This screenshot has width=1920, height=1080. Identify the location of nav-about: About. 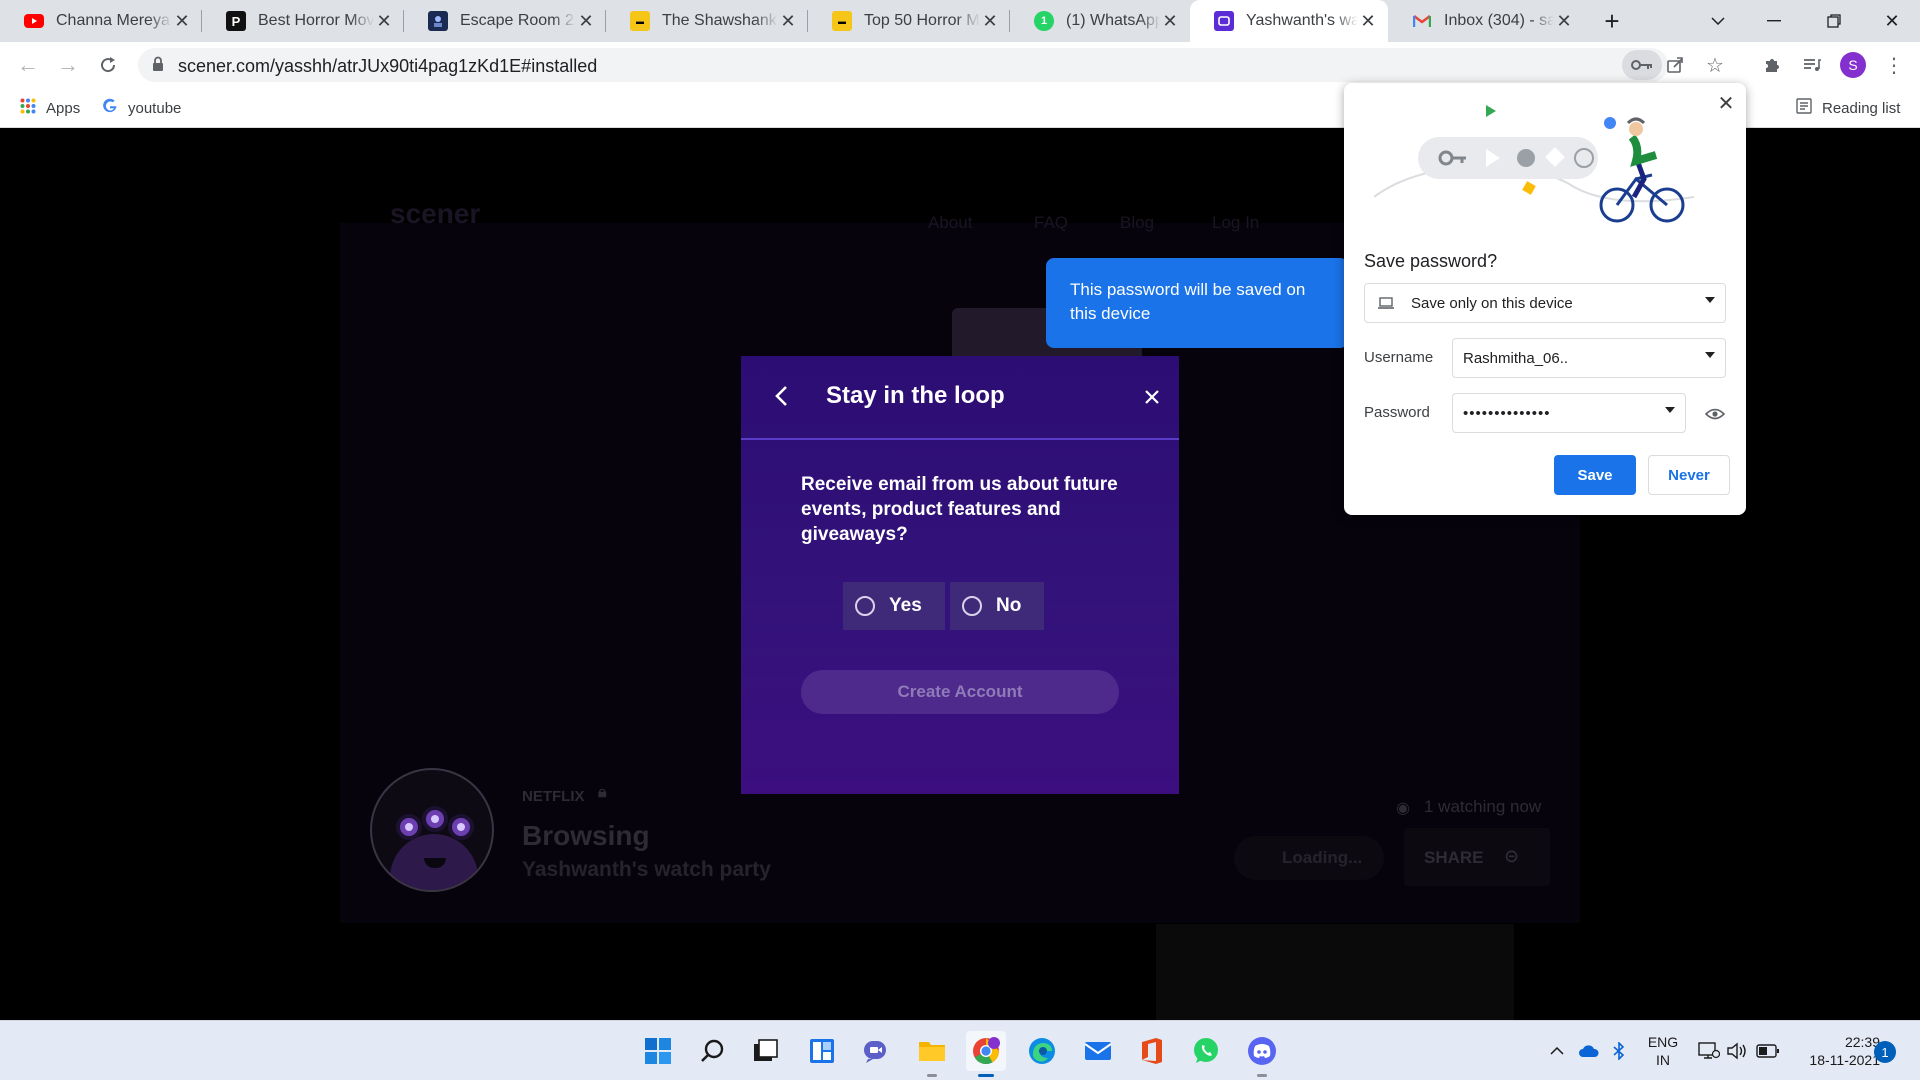
(950, 223).